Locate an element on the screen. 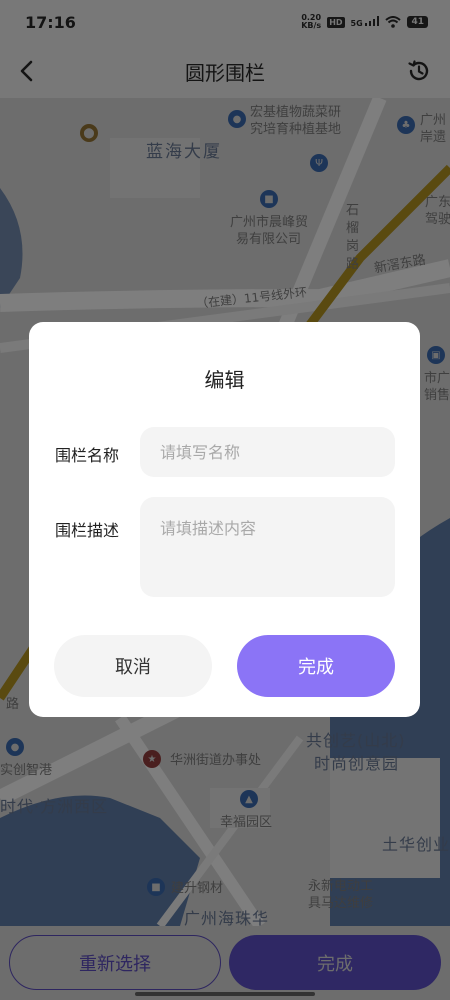 The width and height of the screenshot is (450, 1000). reselect-button: 重新选择 is located at coordinates (115, 962).